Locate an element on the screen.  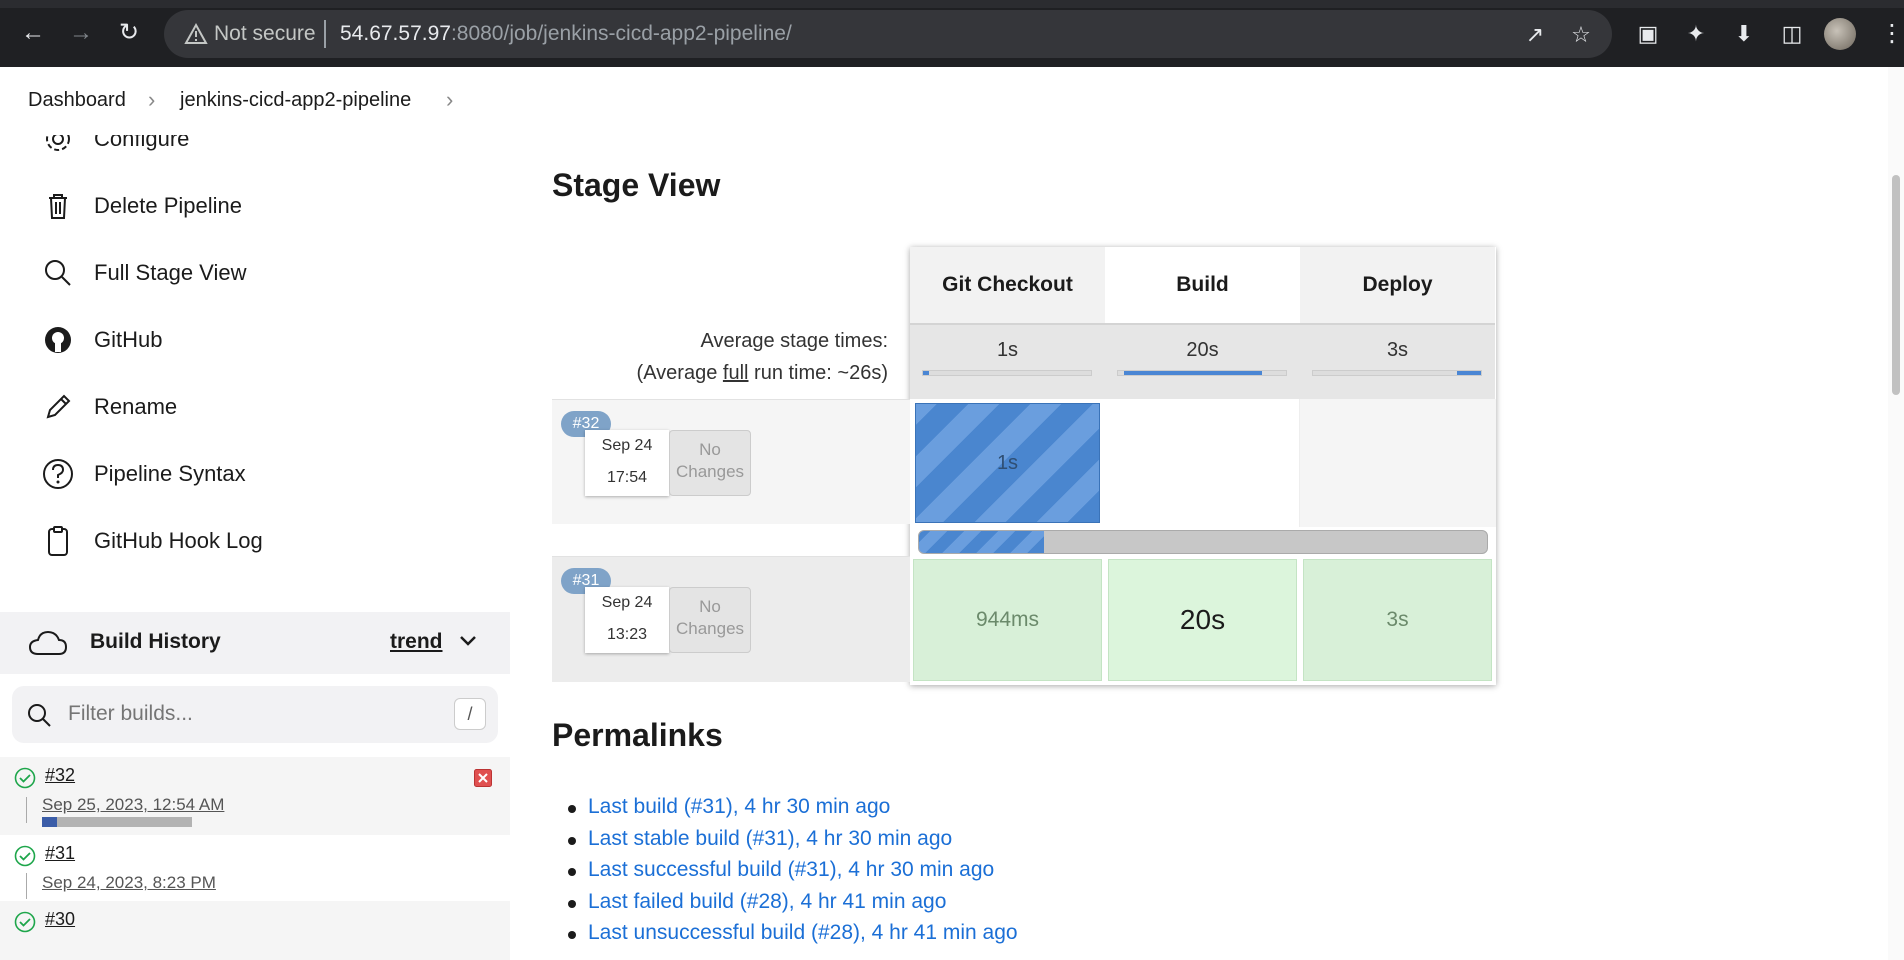
sidebar-item-label: Full Stage View is located at coordinates (170, 272).